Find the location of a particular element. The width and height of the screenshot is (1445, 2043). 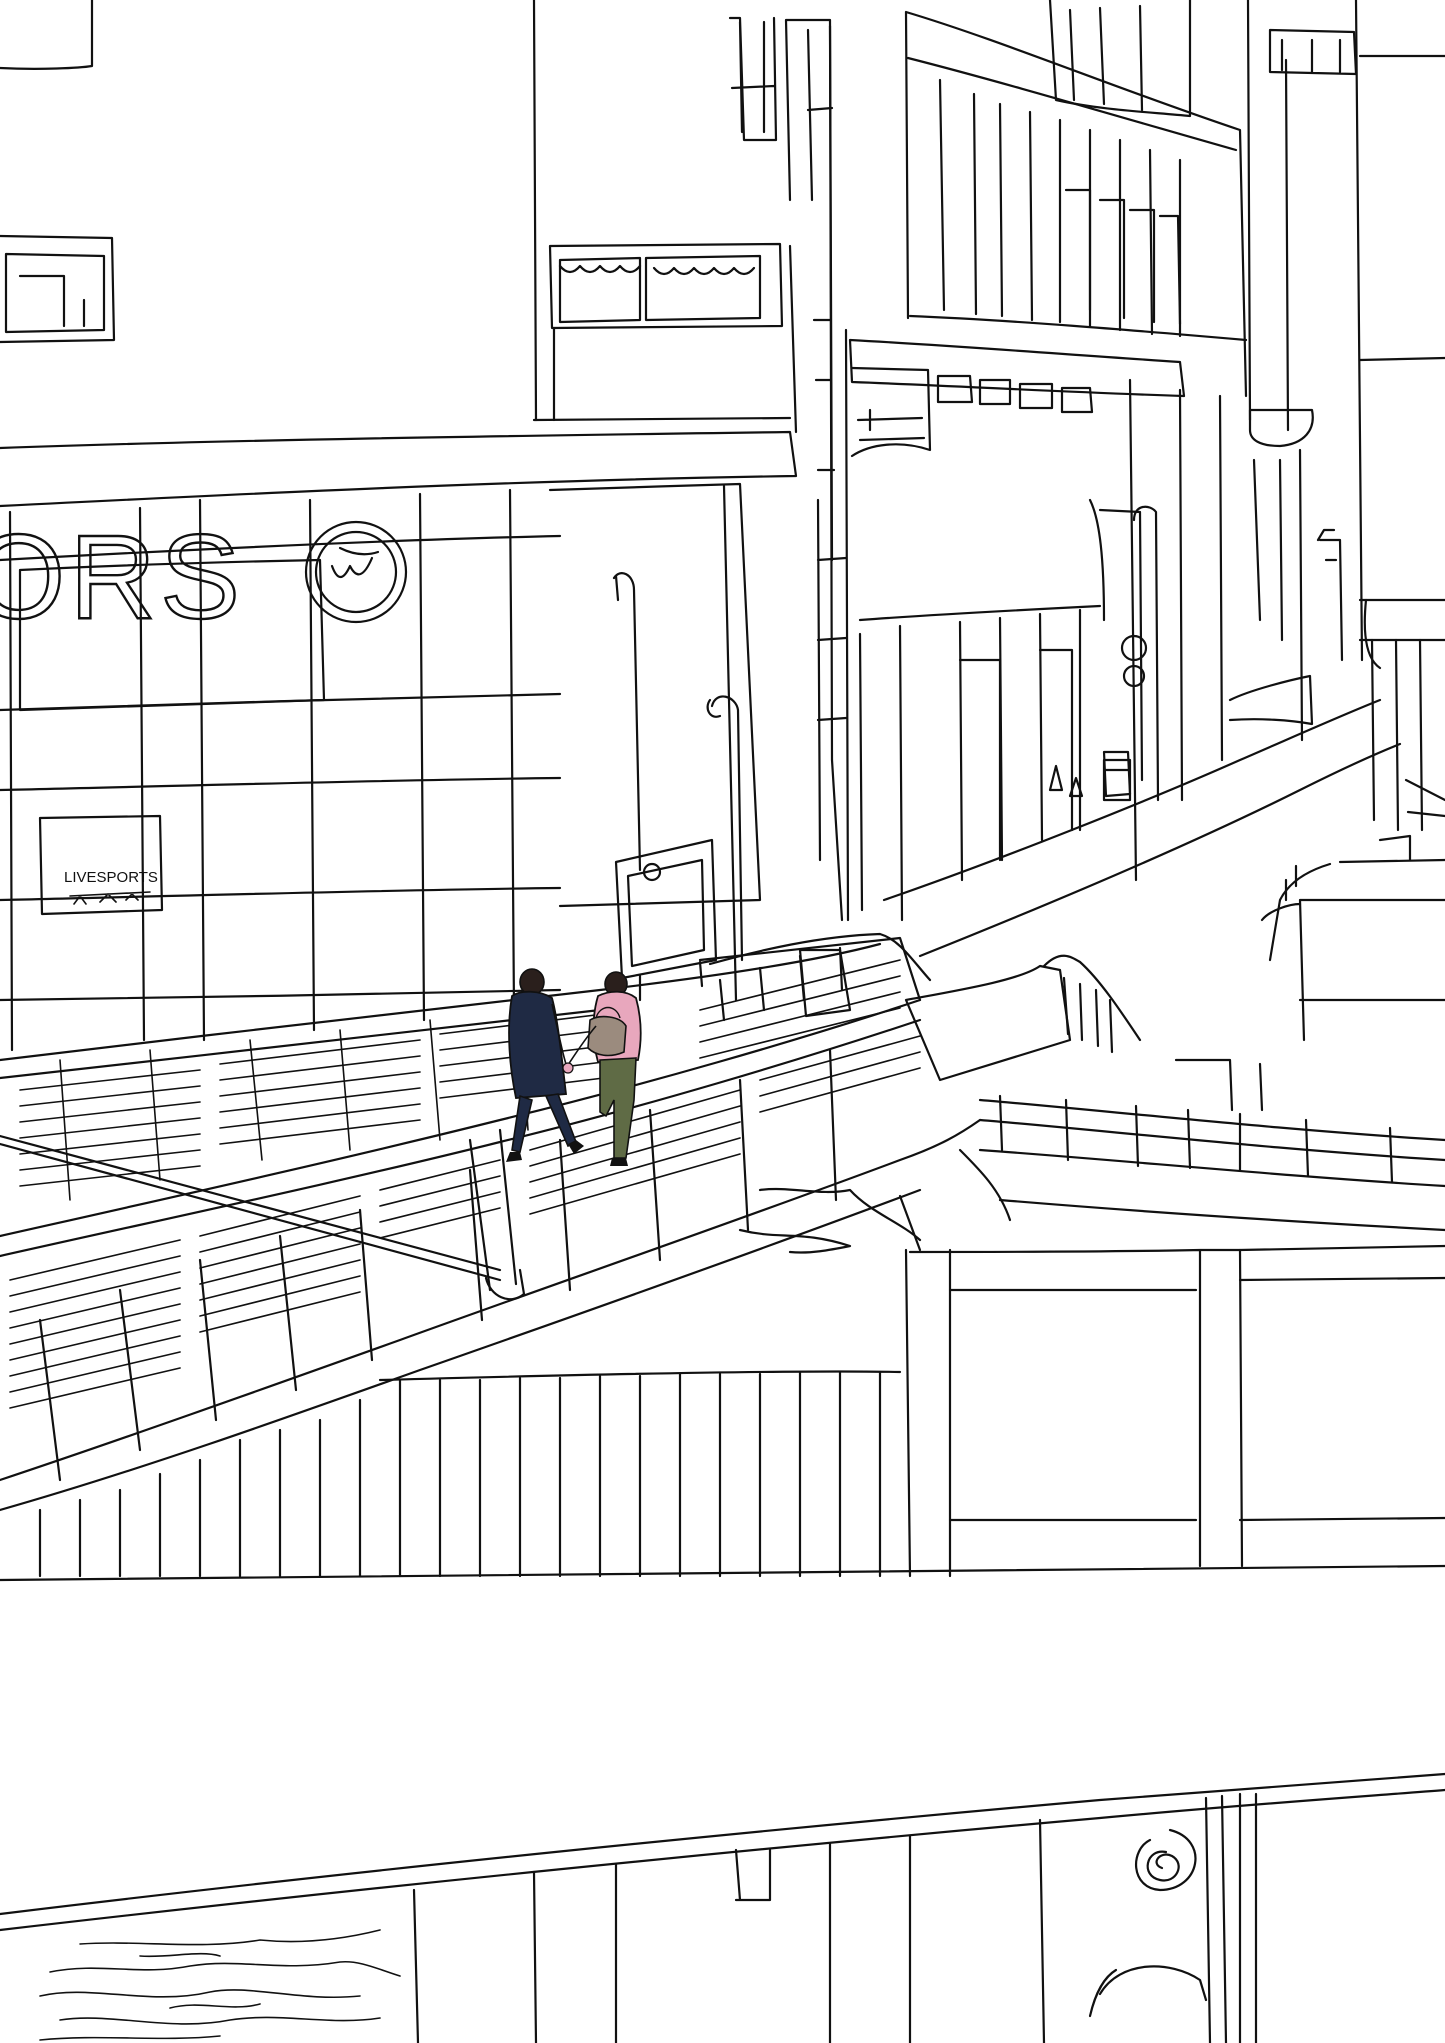

small-store-sign: LIVESPORTS is located at coordinates (111, 877).